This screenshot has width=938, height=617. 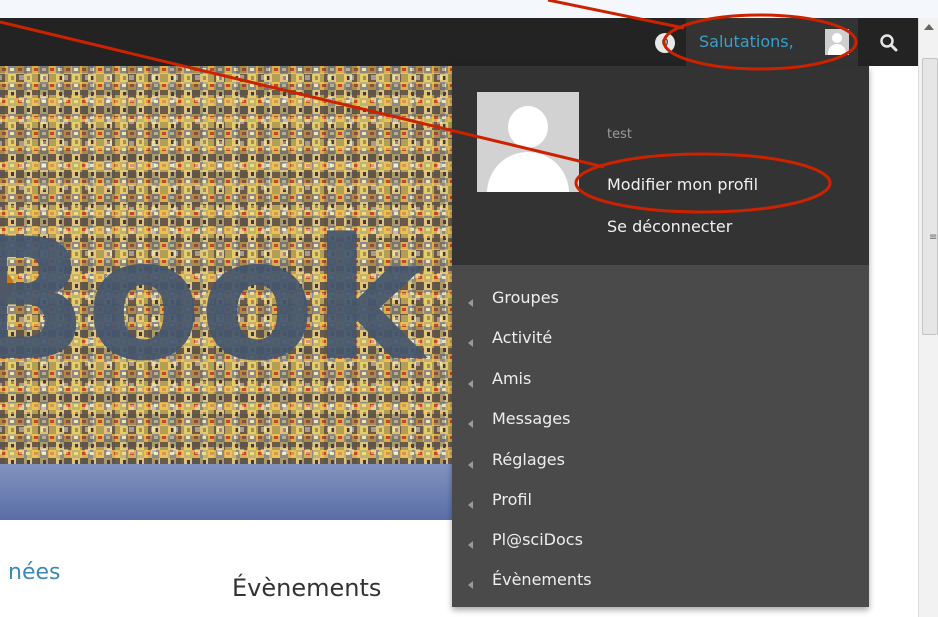 What do you see at coordinates (616, 541) in the screenshot?
I see `menu-item-plscidocs: Pl@sciDocs` at bounding box center [616, 541].